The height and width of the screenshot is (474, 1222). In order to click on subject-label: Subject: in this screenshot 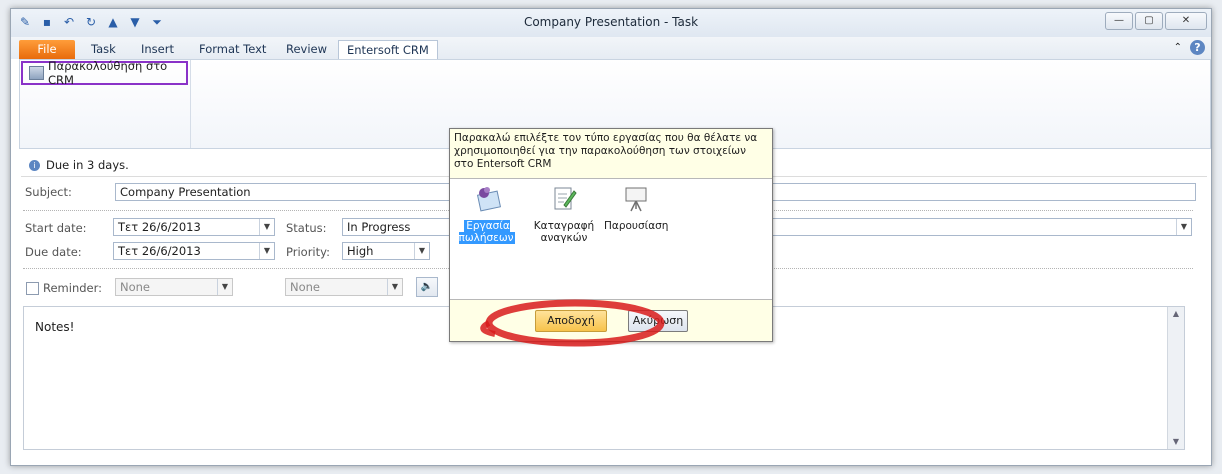, I will do `click(48, 192)`.